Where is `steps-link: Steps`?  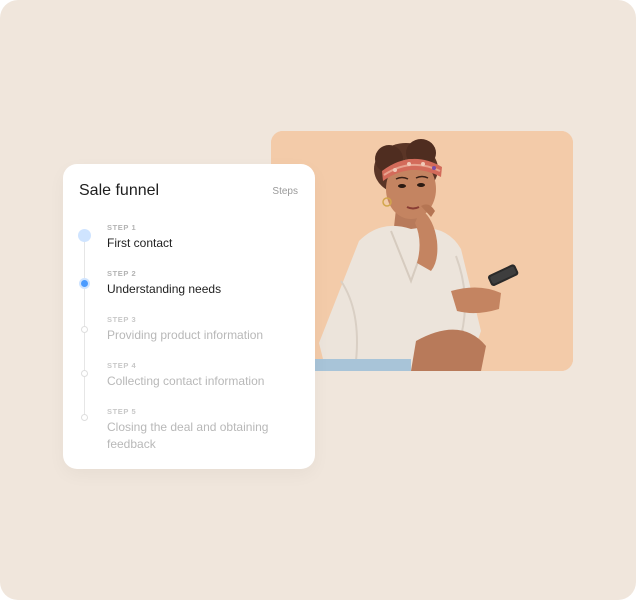 steps-link: Steps is located at coordinates (285, 191).